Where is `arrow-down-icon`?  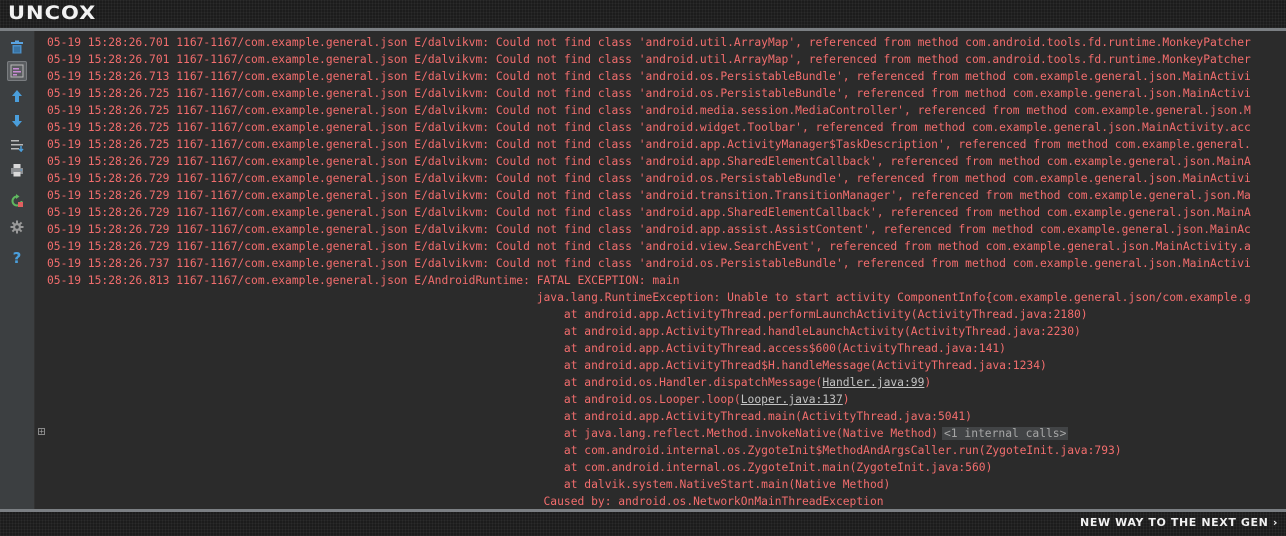 arrow-down-icon is located at coordinates (17, 121).